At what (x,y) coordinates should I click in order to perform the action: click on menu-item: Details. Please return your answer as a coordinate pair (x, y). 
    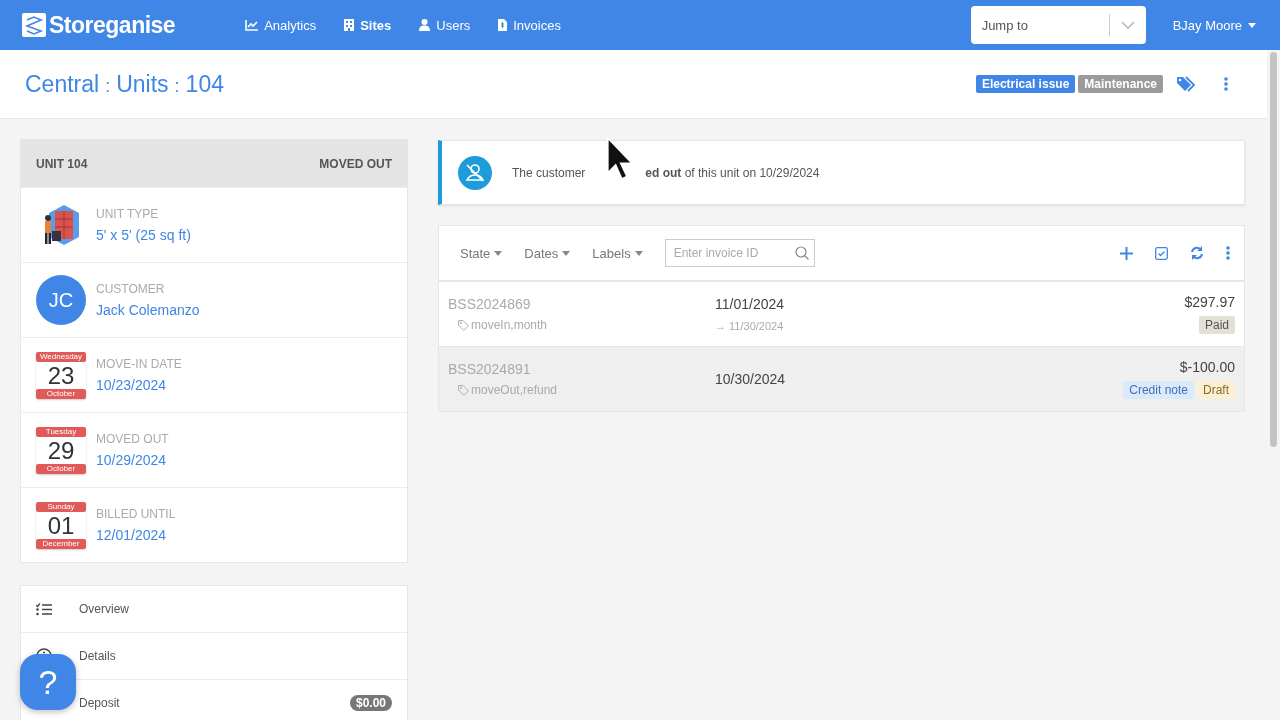
    Looking at the image, I should click on (97, 656).